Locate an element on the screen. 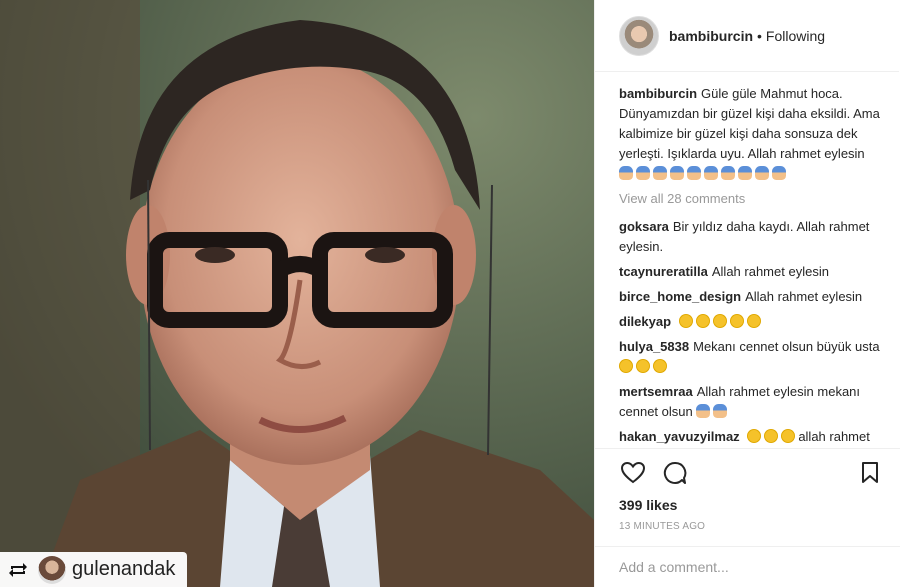 The width and height of the screenshot is (907, 587). comment-item: tcaynureratilla Allah rahmet eylesin is located at coordinates (751, 272).